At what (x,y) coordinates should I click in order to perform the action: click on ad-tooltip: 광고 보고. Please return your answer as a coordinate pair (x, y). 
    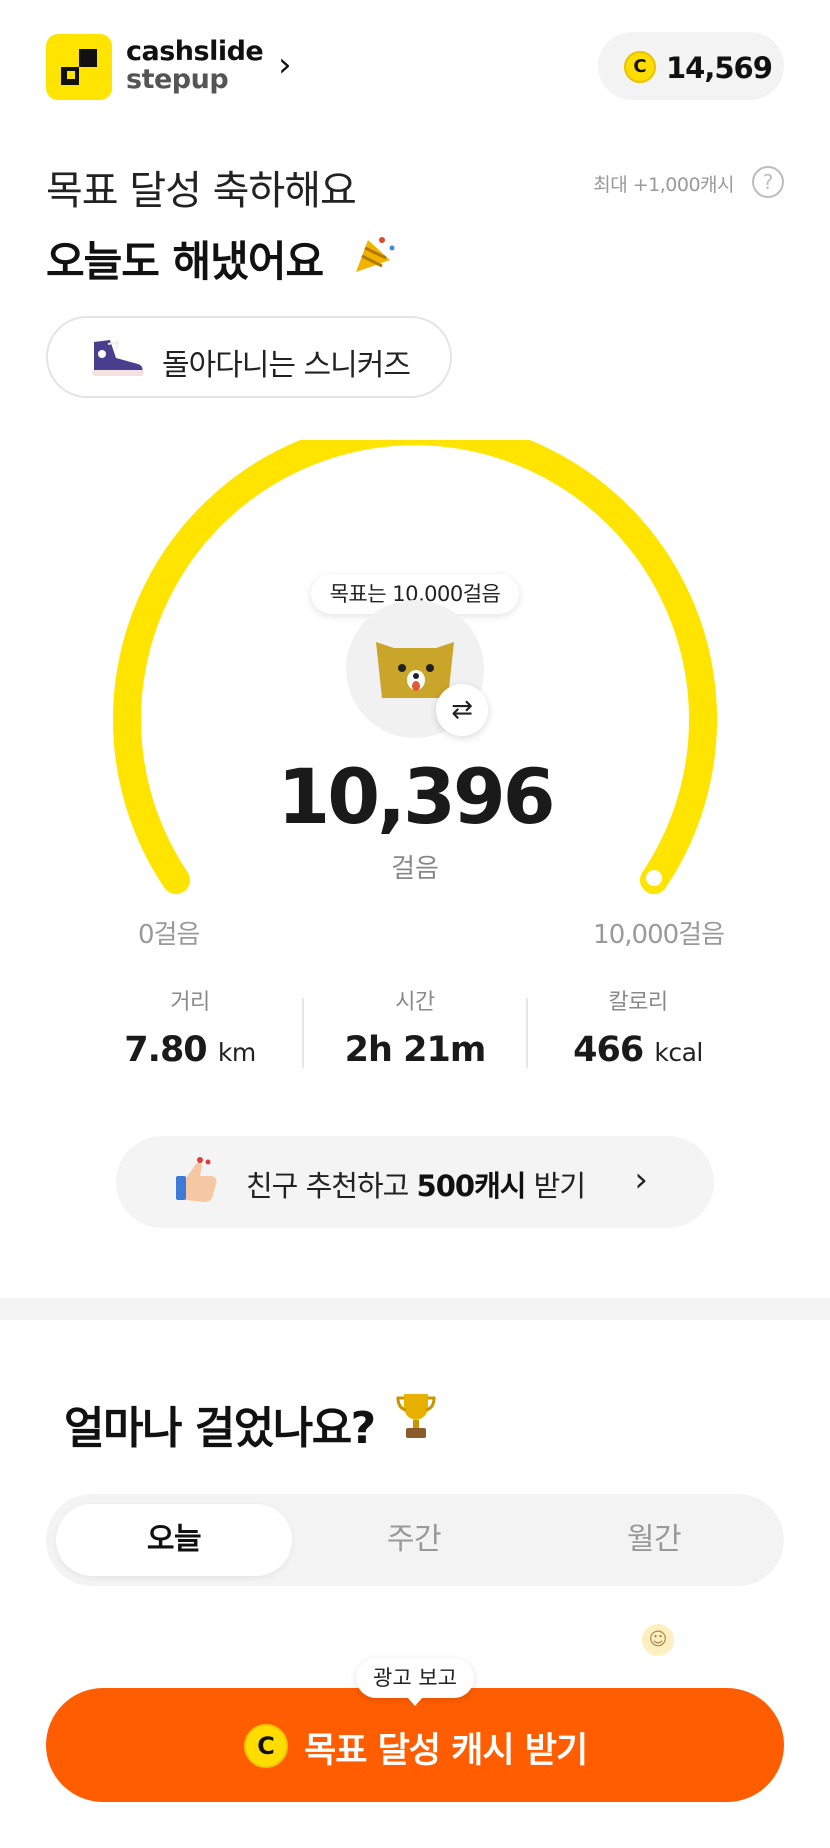
    Looking at the image, I should click on (415, 1682).